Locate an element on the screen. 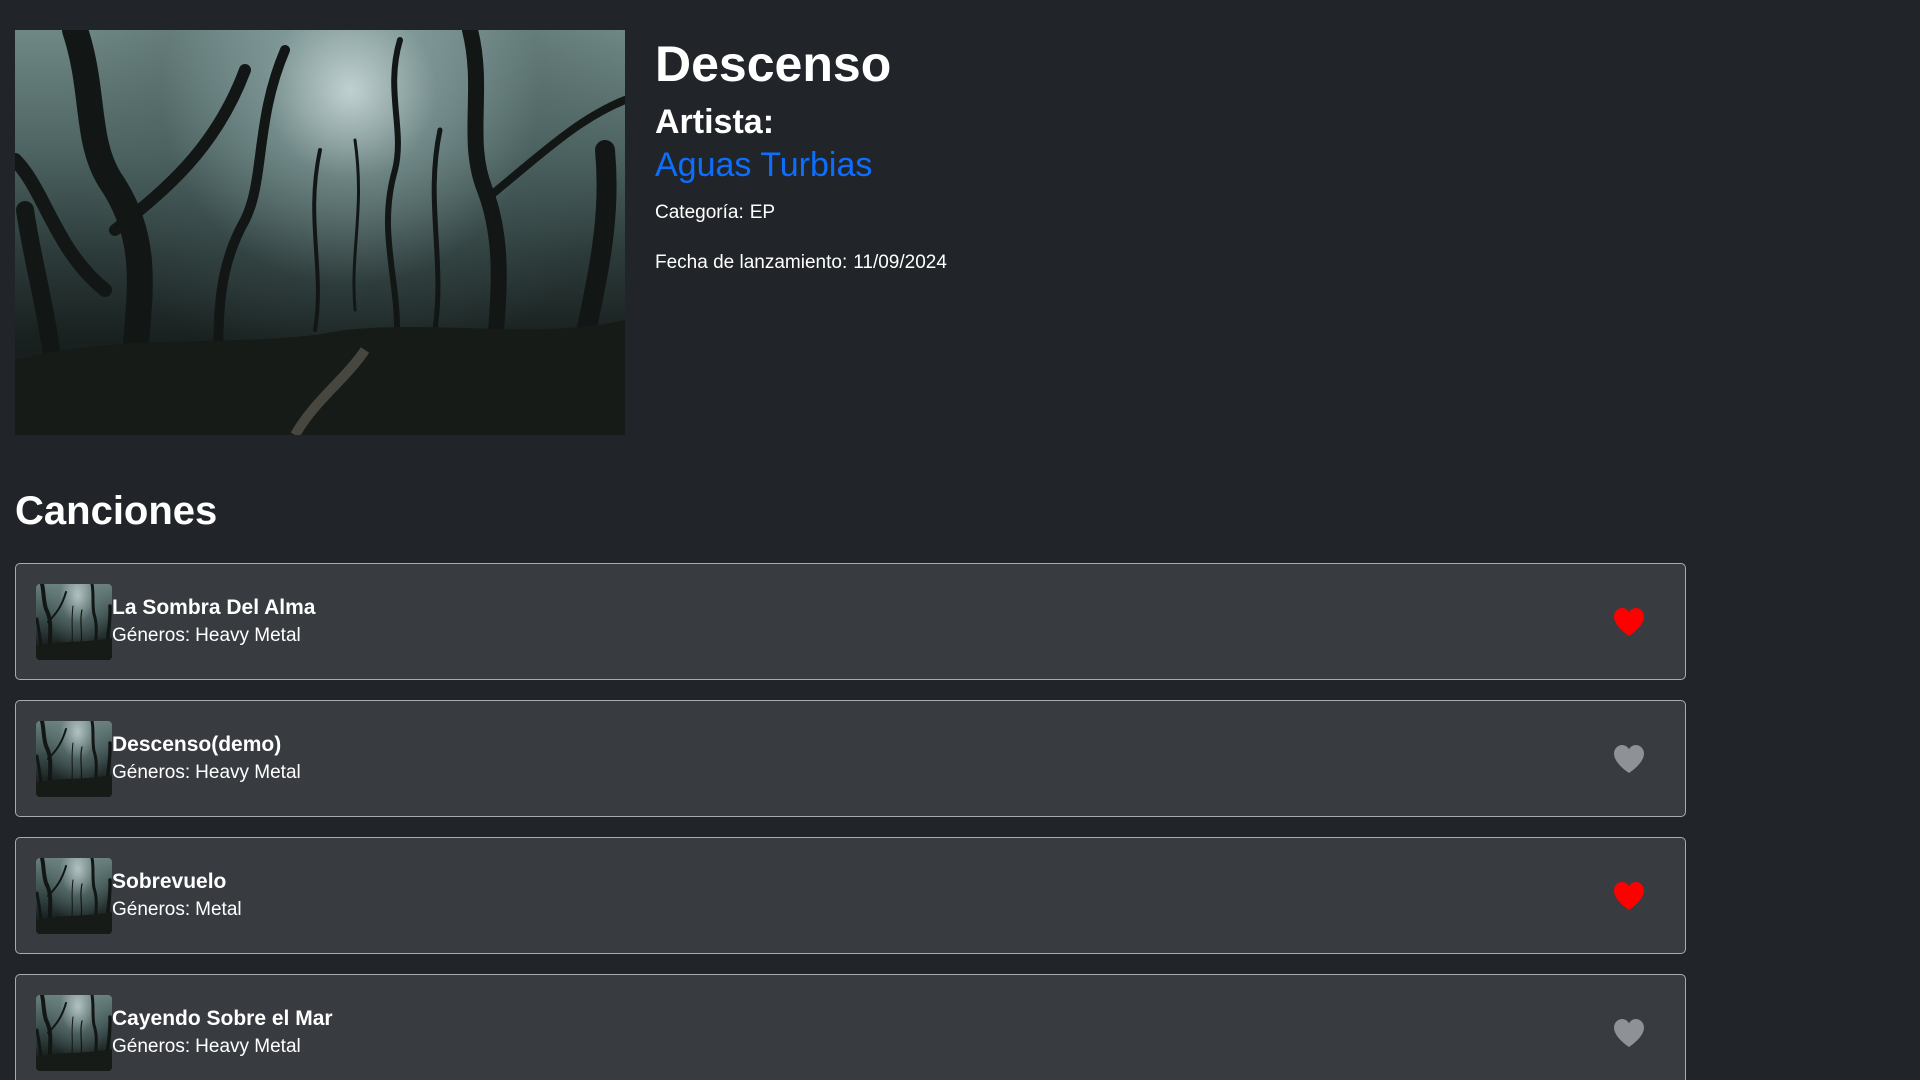  release-date-label: Fecha de lanzamiento: is located at coordinates (751, 262).